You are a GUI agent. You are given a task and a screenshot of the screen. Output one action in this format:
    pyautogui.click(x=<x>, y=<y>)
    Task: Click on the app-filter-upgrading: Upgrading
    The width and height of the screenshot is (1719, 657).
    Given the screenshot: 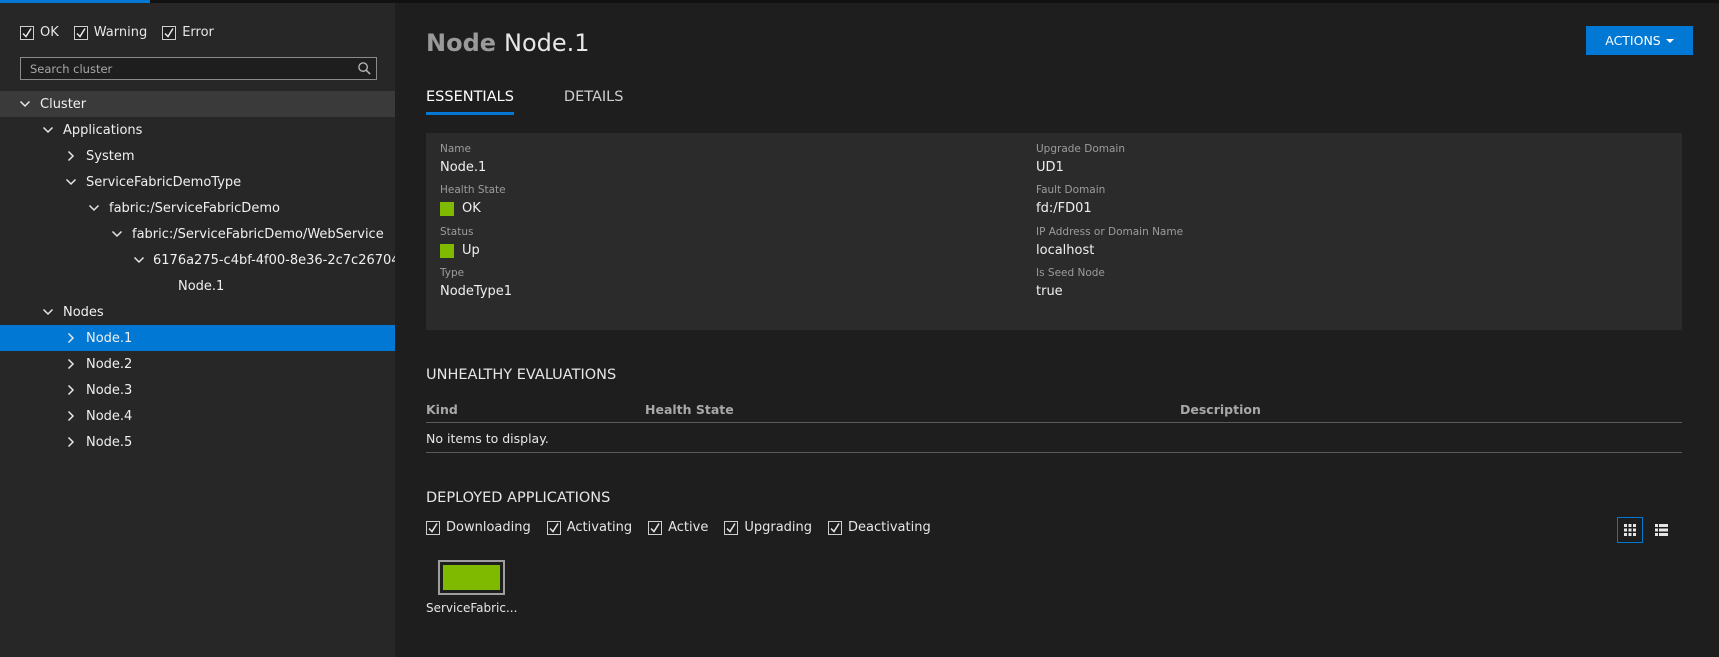 What is the action you would take?
    pyautogui.click(x=768, y=527)
    